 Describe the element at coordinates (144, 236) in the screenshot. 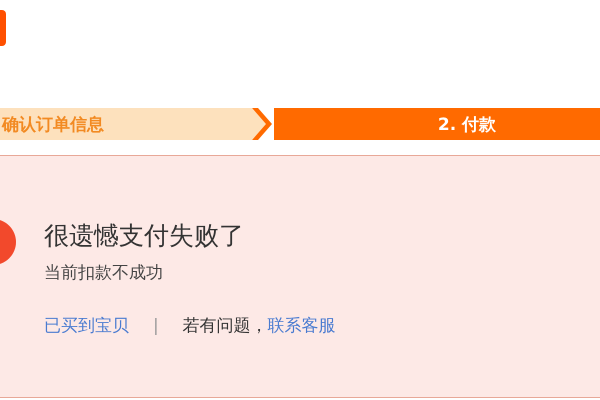

I see `result-title: 很遗憾支付失败了` at that location.